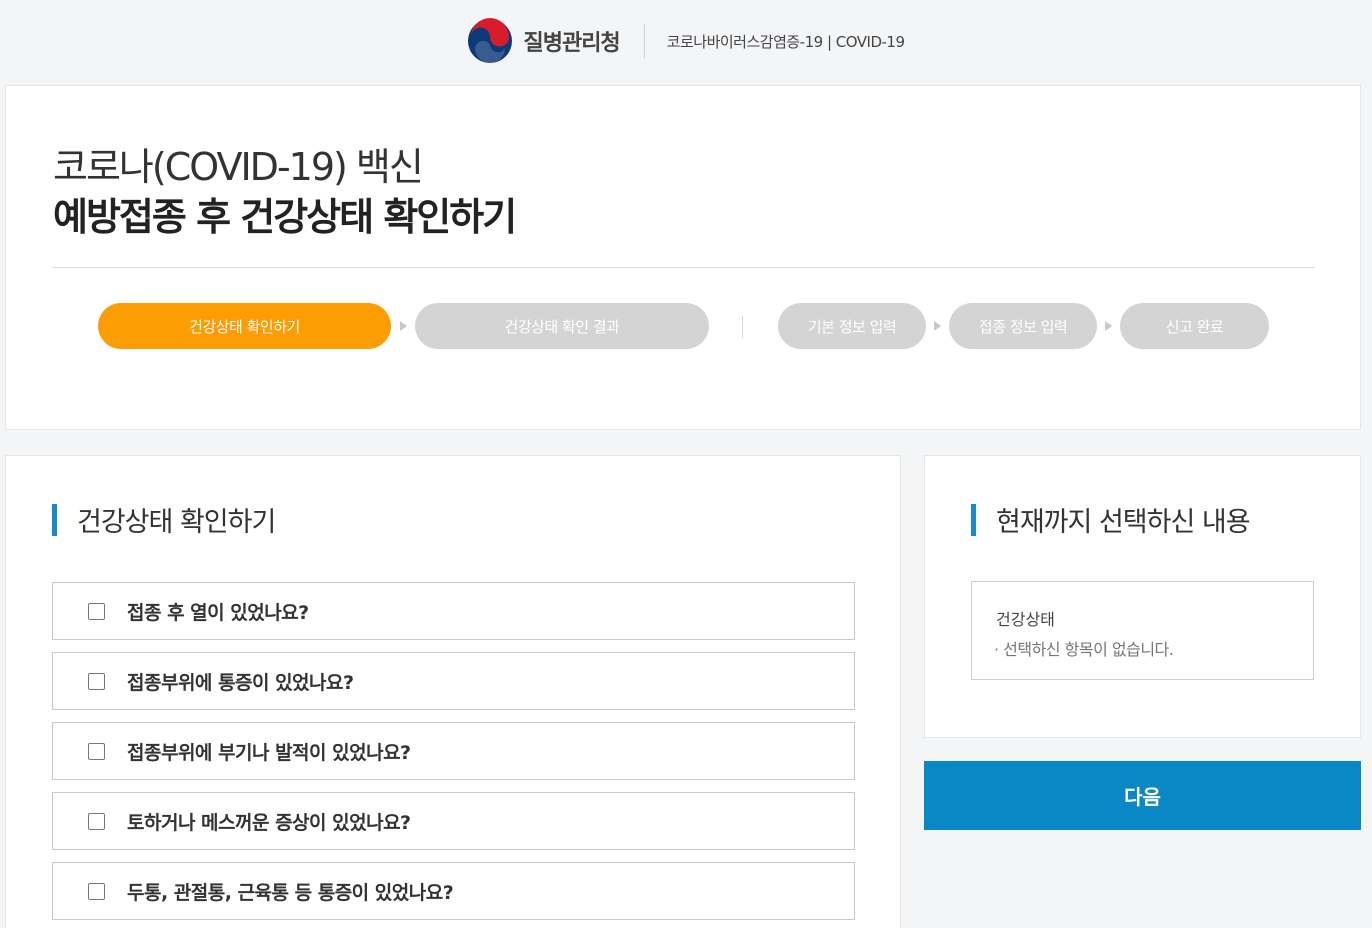  I want to click on question-nausea: 토하거나 메스꺼운 증상이 있었나요?, so click(453, 821).